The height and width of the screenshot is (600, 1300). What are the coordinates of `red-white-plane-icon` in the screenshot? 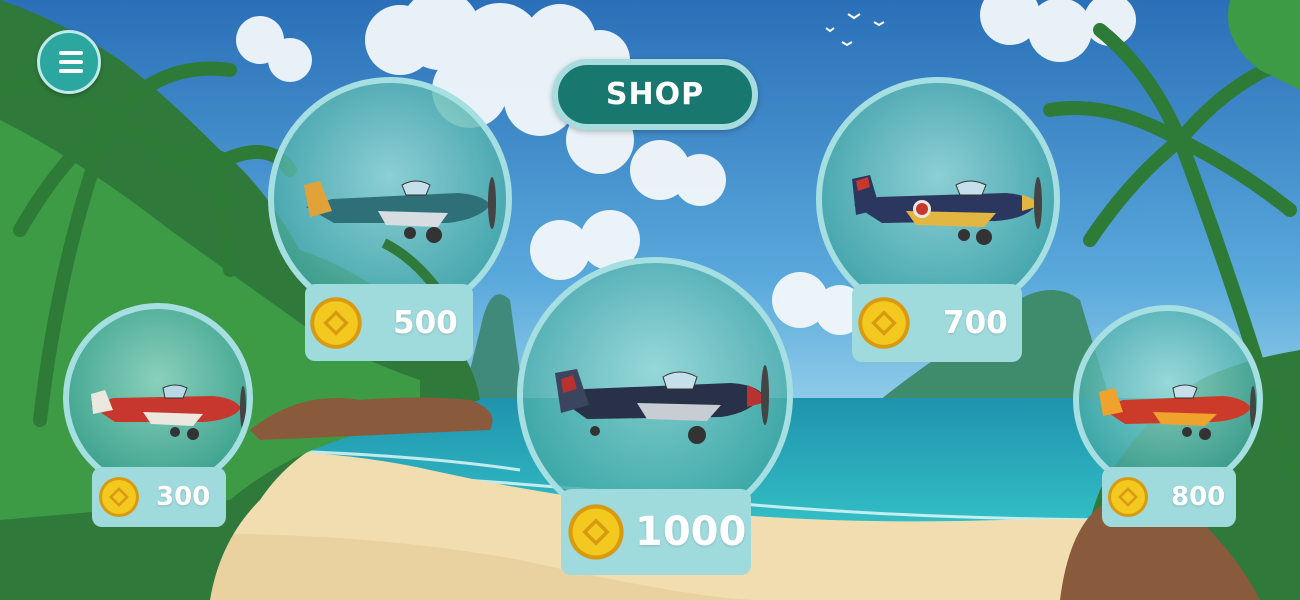 It's located at (168, 412).